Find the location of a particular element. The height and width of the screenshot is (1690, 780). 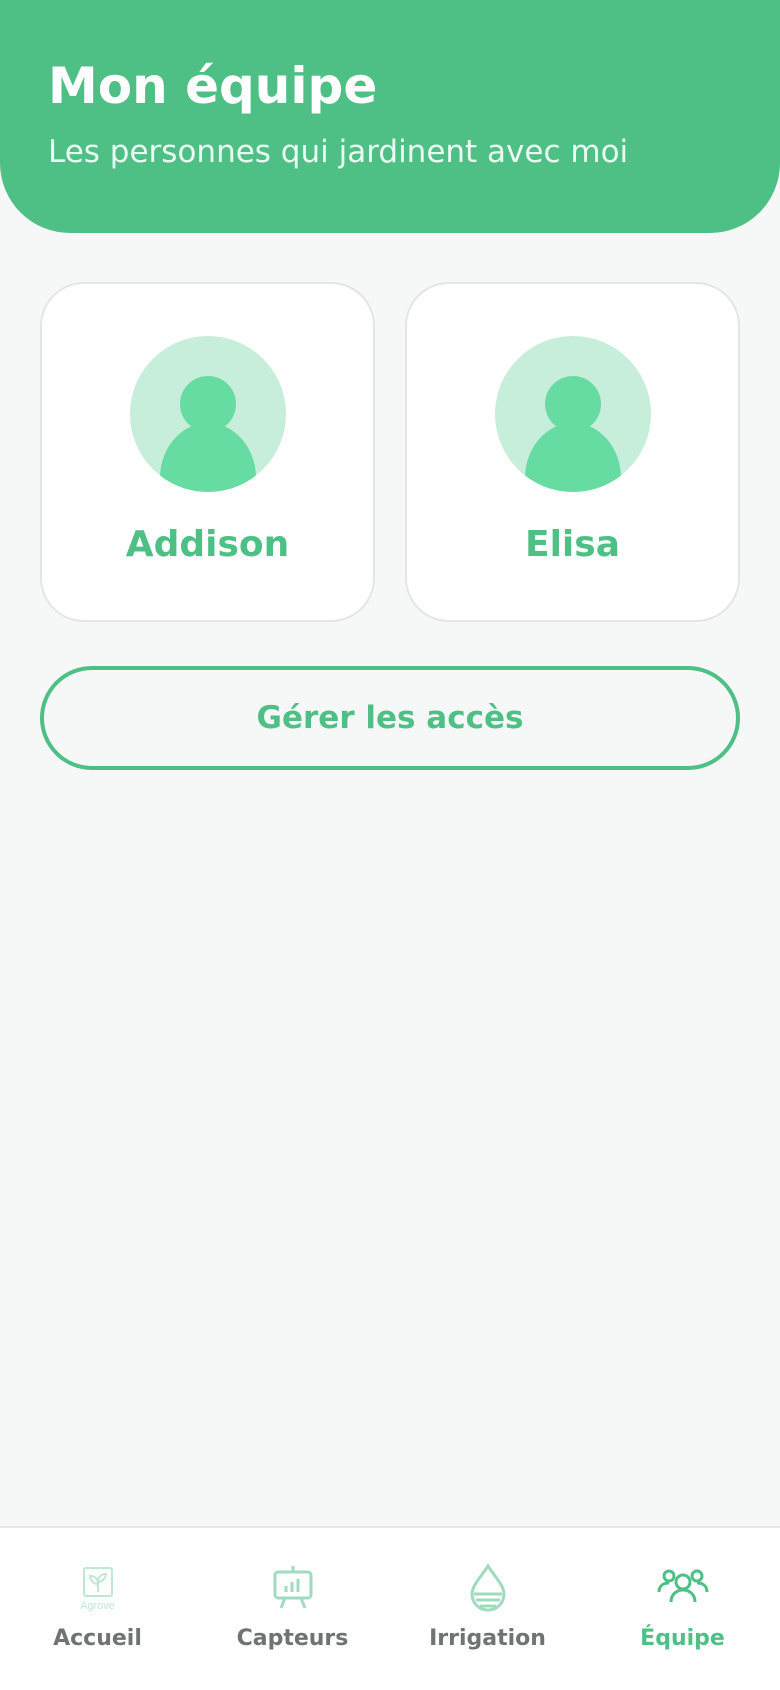

nav-label-capteurs: Capteurs is located at coordinates (292, 1638).